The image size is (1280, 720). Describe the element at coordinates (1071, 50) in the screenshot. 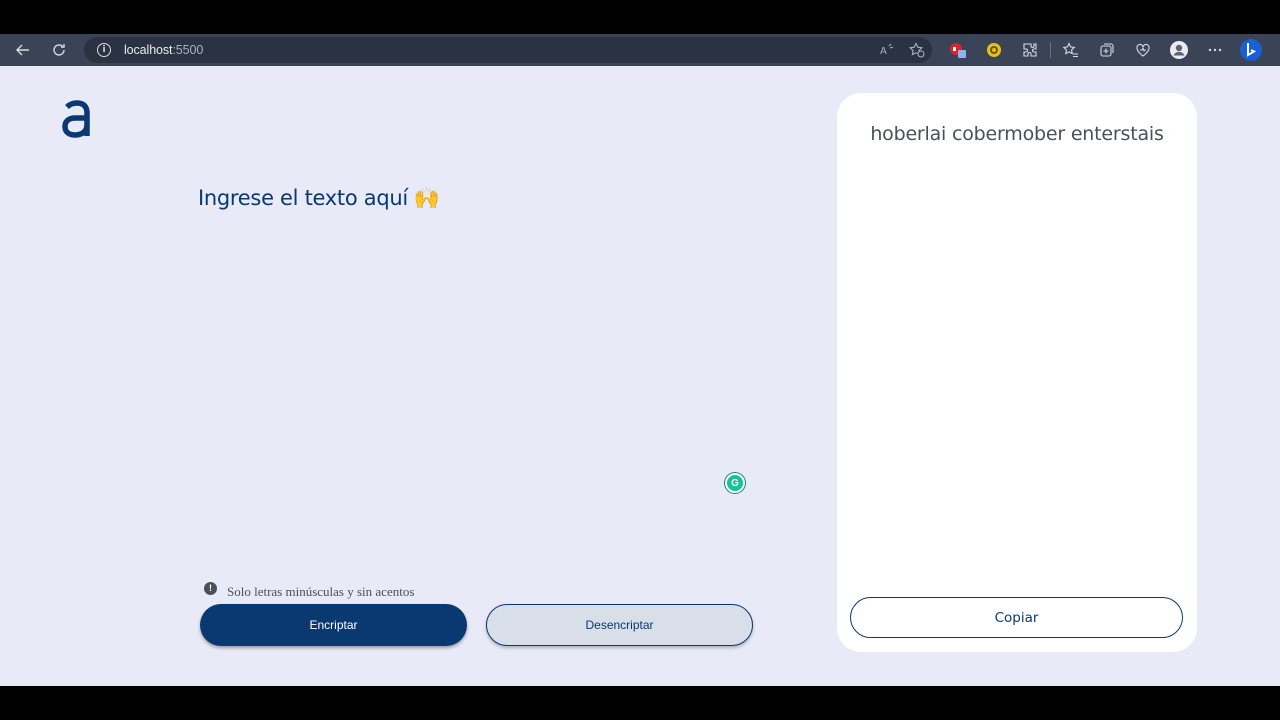

I see `favorites-icon` at that location.